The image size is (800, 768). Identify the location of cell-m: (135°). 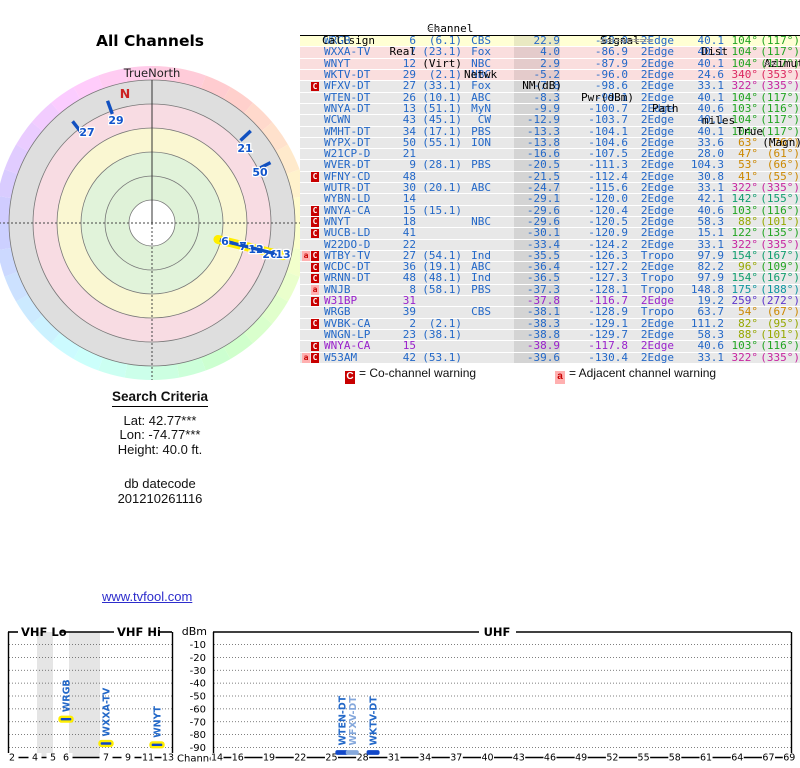
(780, 233).